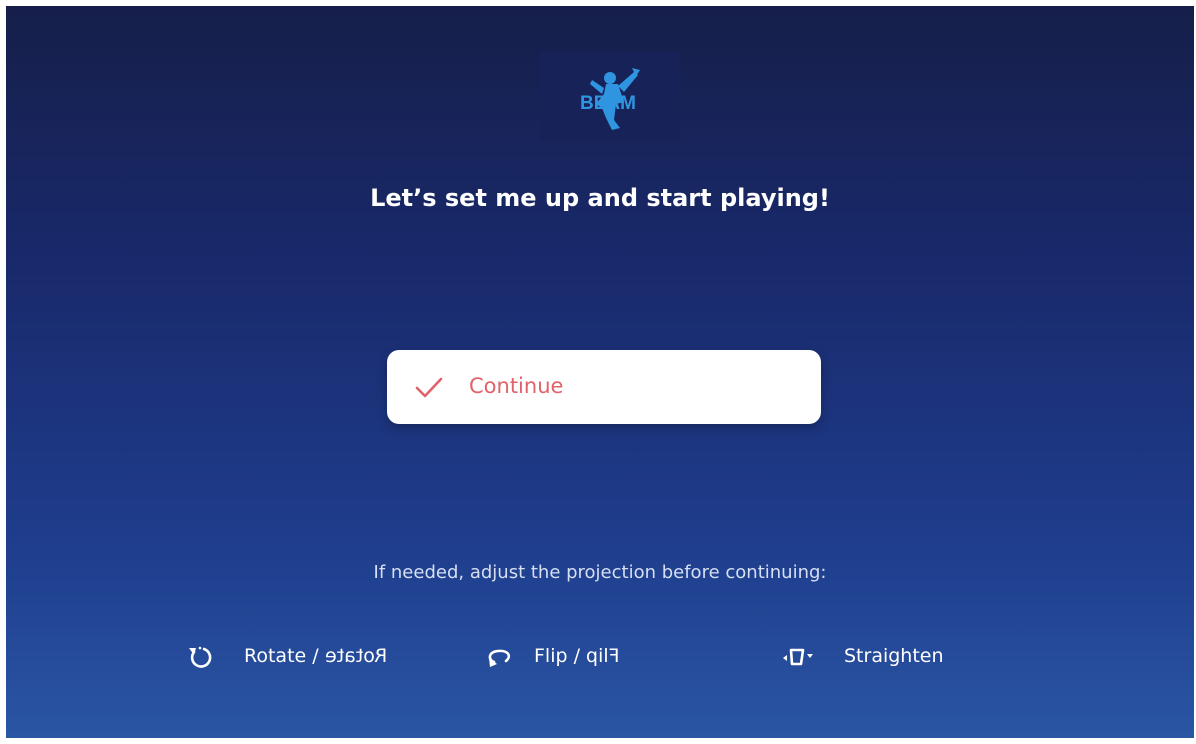 Image resolution: width=1196 pixels, height=744 pixels. Describe the element at coordinates (798, 657) in the screenshot. I see `straighten-icon` at that location.